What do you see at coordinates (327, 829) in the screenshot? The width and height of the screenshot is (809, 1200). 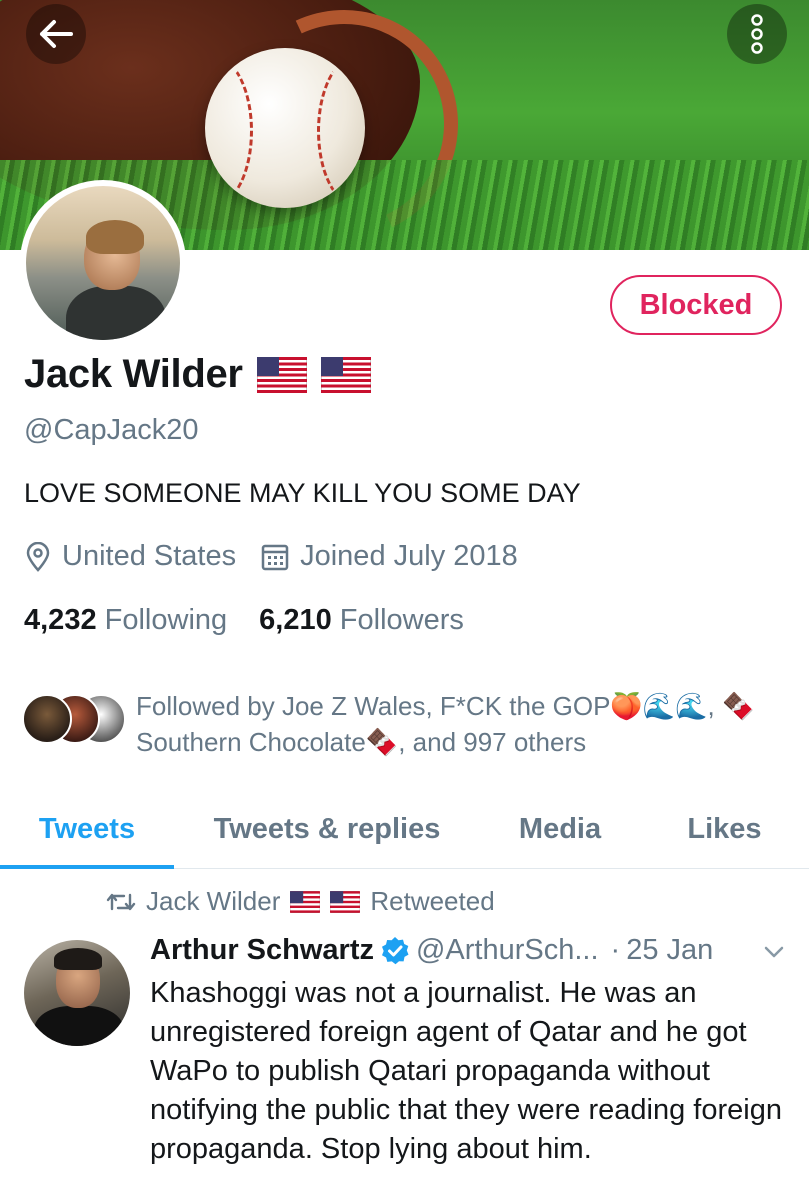 I see `tab-tweets-replies: Tweets & replies` at bounding box center [327, 829].